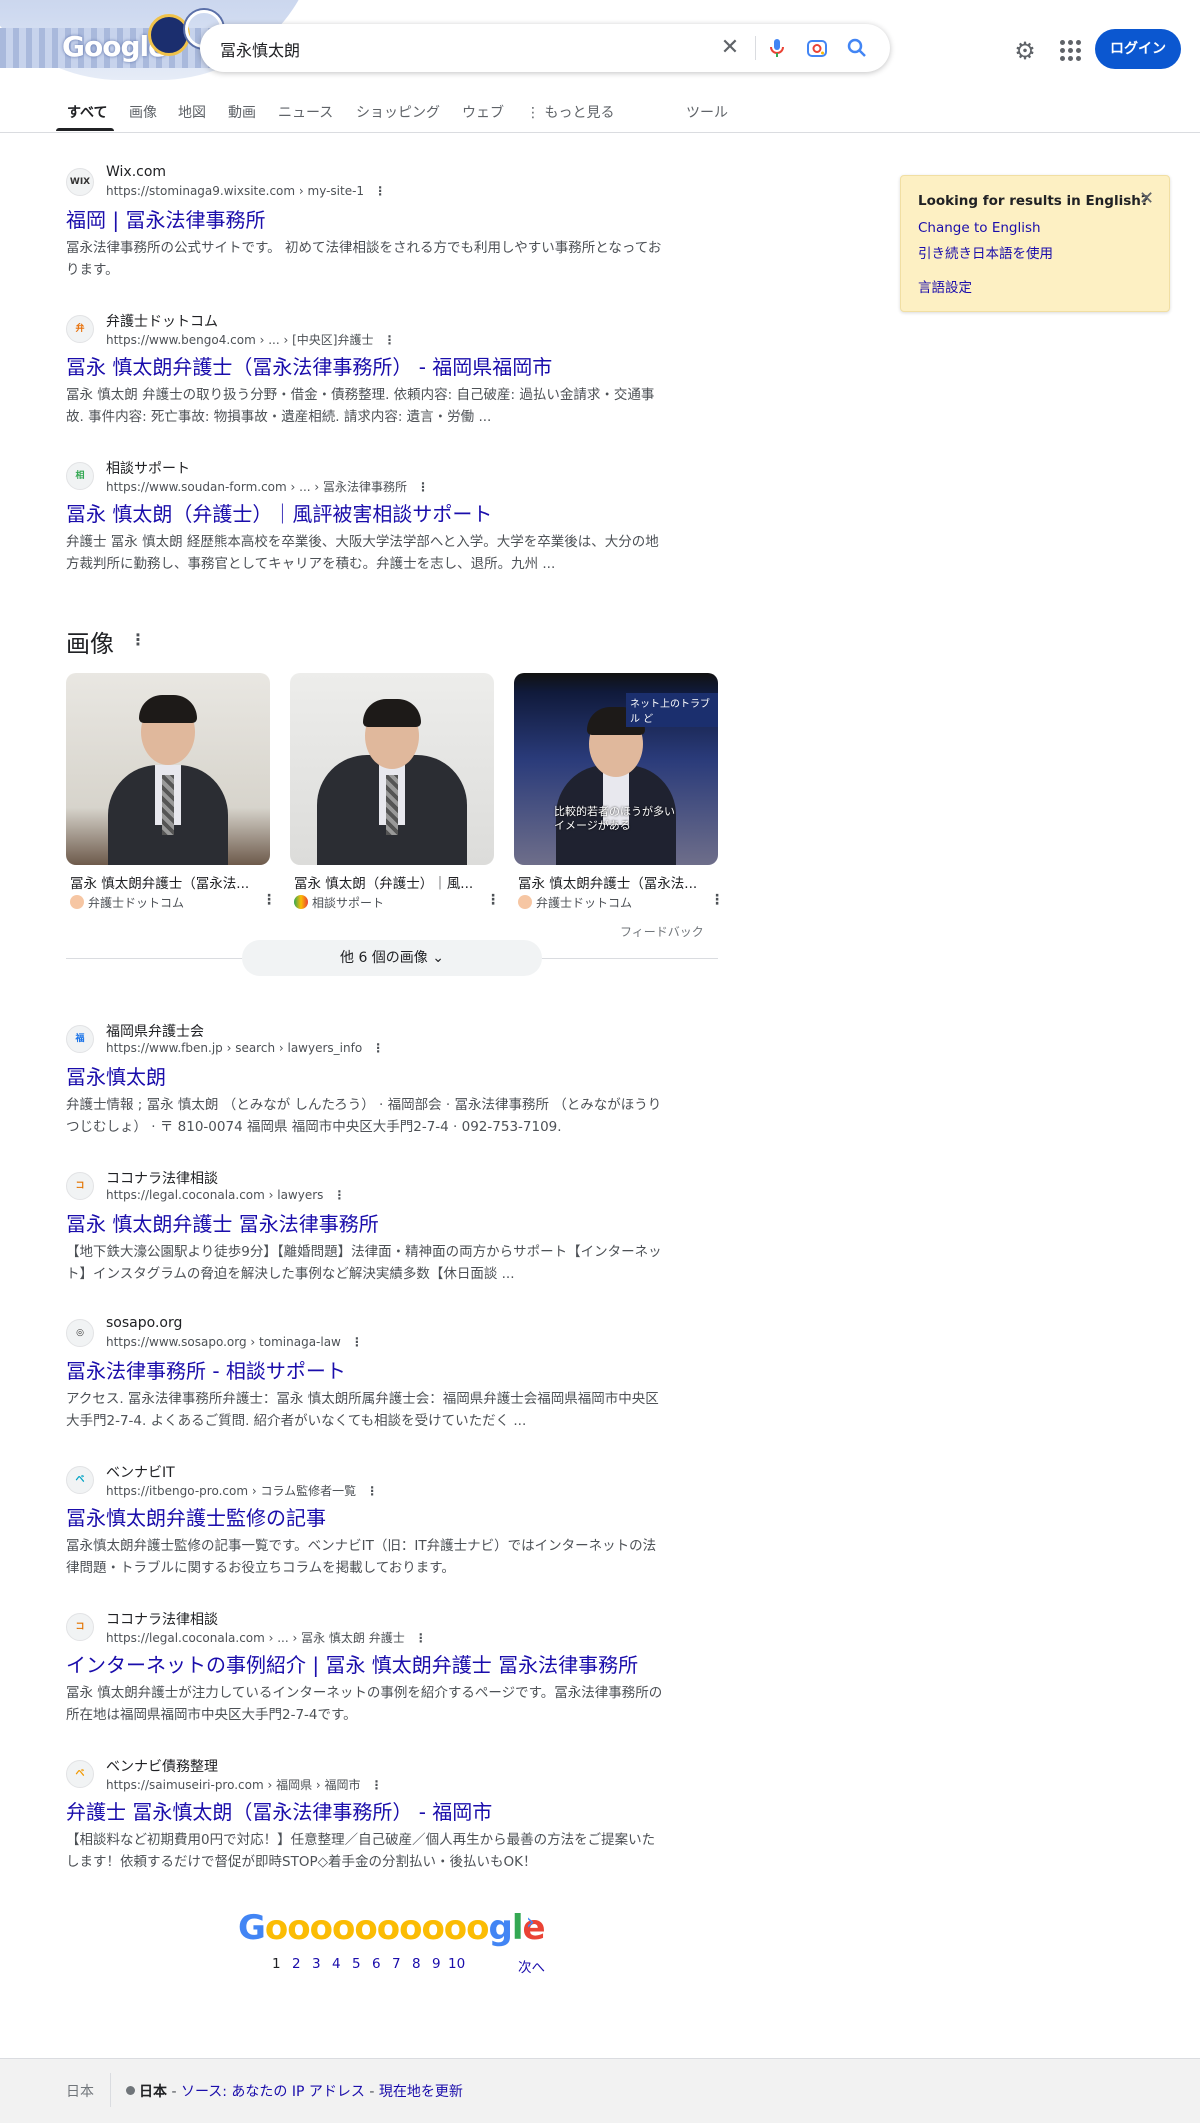 This screenshot has height=2123, width=1200. I want to click on tab-news: ニュース, so click(305, 112).